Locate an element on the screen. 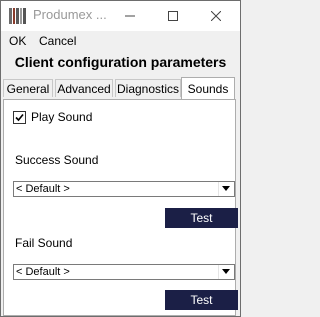  minimize-button is located at coordinates (130, 16).